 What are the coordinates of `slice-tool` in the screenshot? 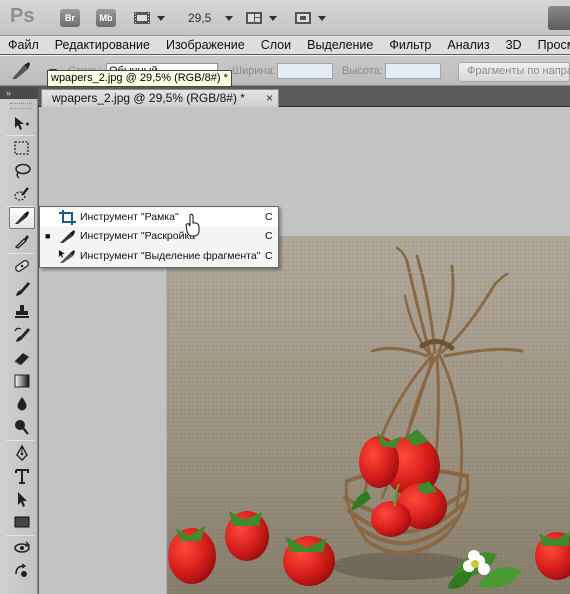 It's located at (22, 218).